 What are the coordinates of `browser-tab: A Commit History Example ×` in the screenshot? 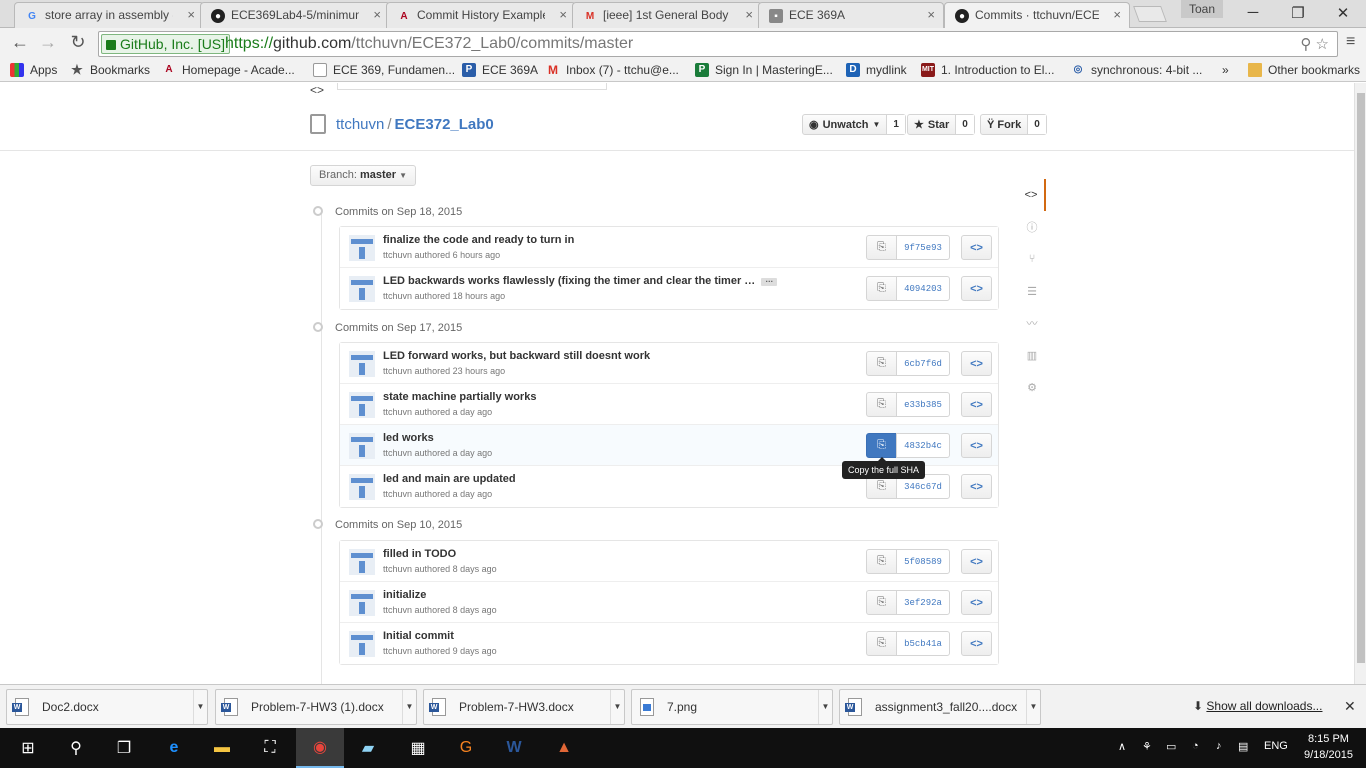 It's located at (481, 15).